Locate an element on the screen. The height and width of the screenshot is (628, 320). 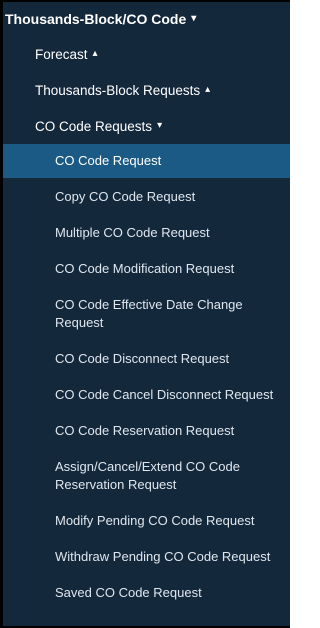
menu-item-co-code-effective-date-change-request: CO Code Effective Date Change Request is located at coordinates (146, 314).